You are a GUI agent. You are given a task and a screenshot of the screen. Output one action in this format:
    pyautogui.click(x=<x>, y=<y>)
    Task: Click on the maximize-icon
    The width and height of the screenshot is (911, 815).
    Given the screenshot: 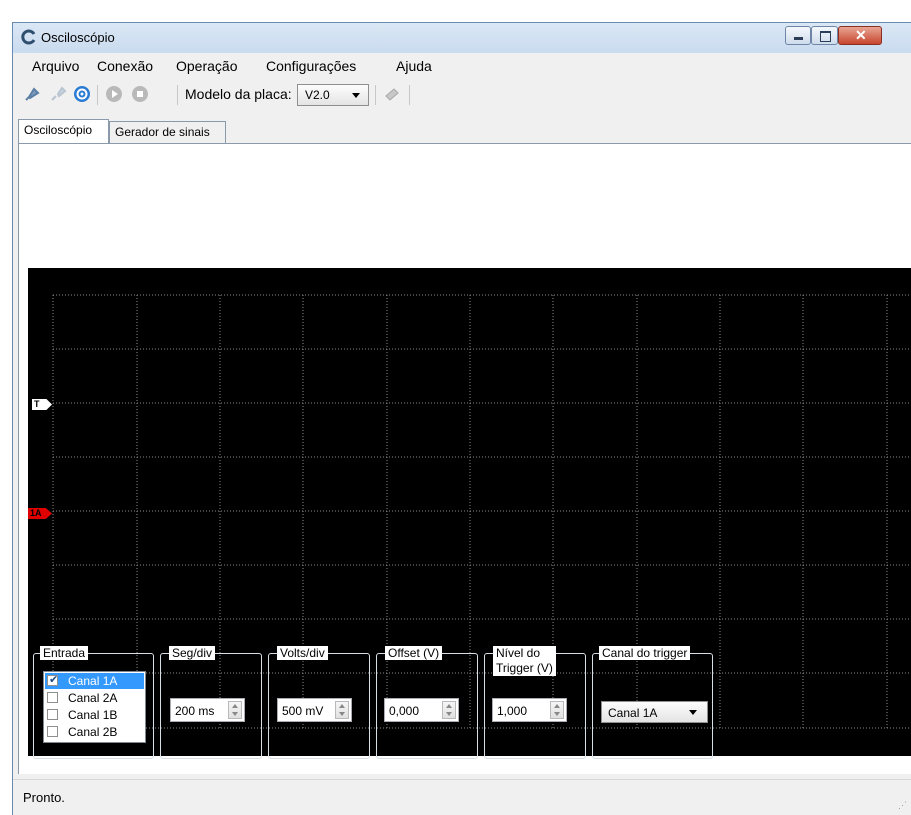 What is the action you would take?
    pyautogui.click(x=825, y=36)
    